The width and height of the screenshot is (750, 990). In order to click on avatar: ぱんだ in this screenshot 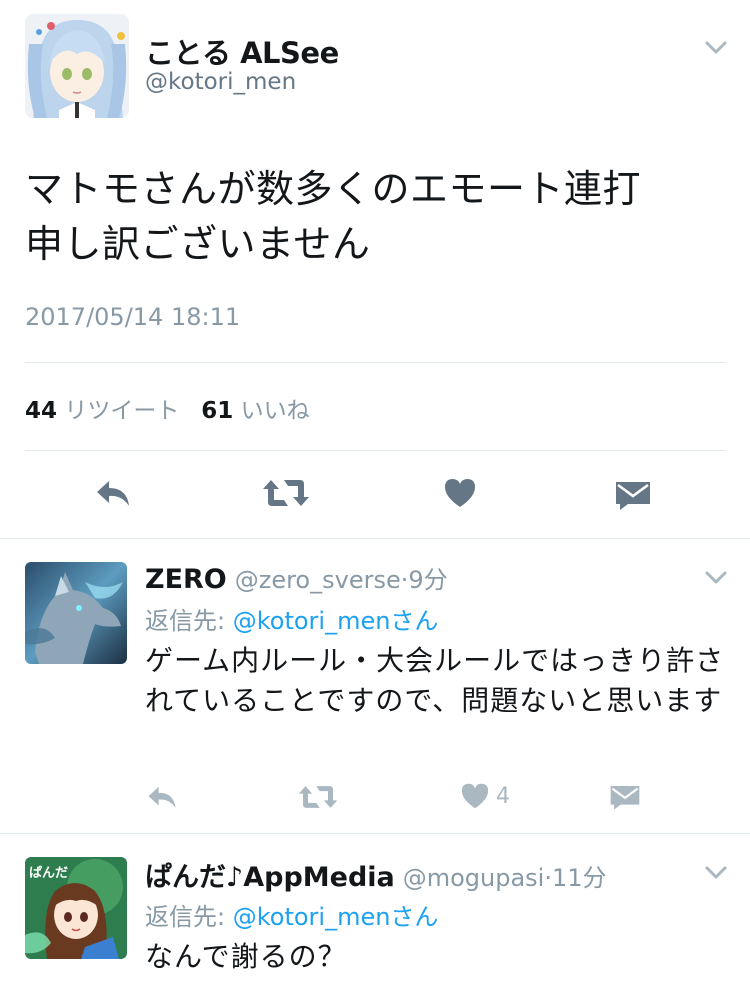, I will do `click(76, 908)`.